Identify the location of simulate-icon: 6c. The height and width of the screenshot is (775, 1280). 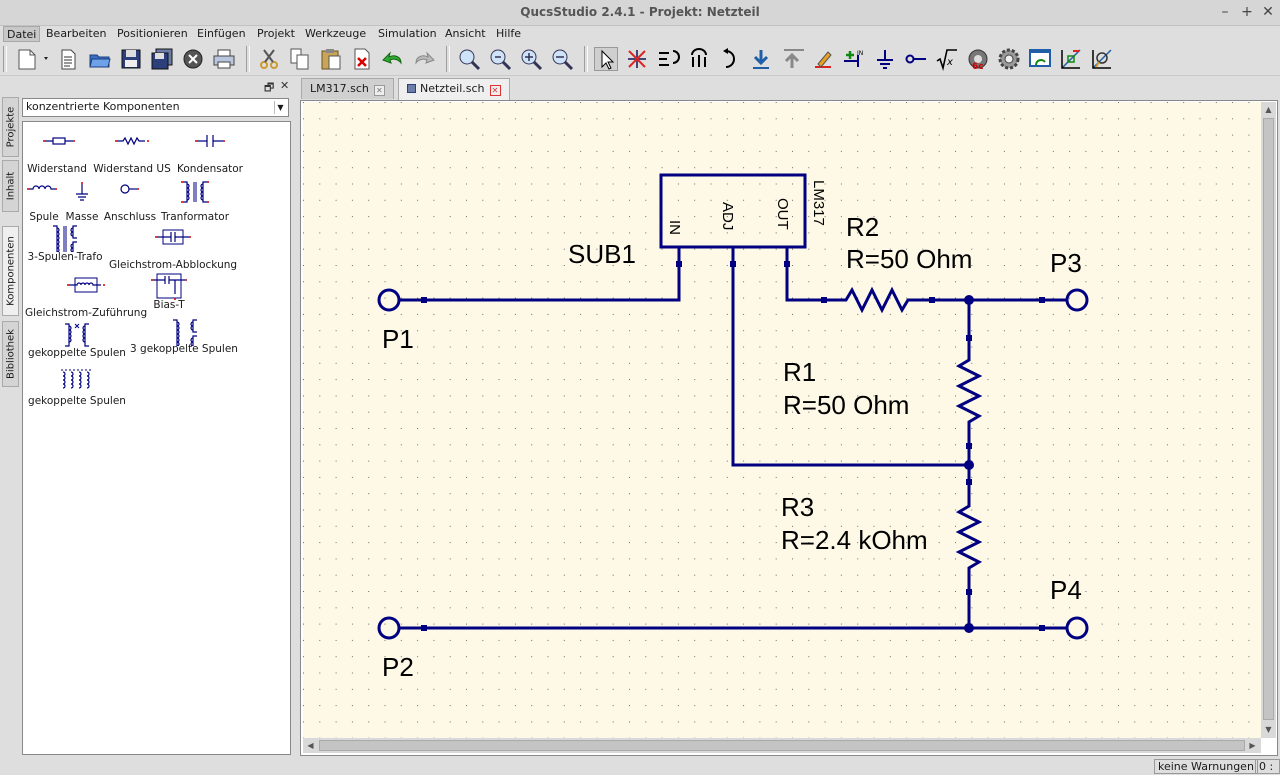
(978, 59).